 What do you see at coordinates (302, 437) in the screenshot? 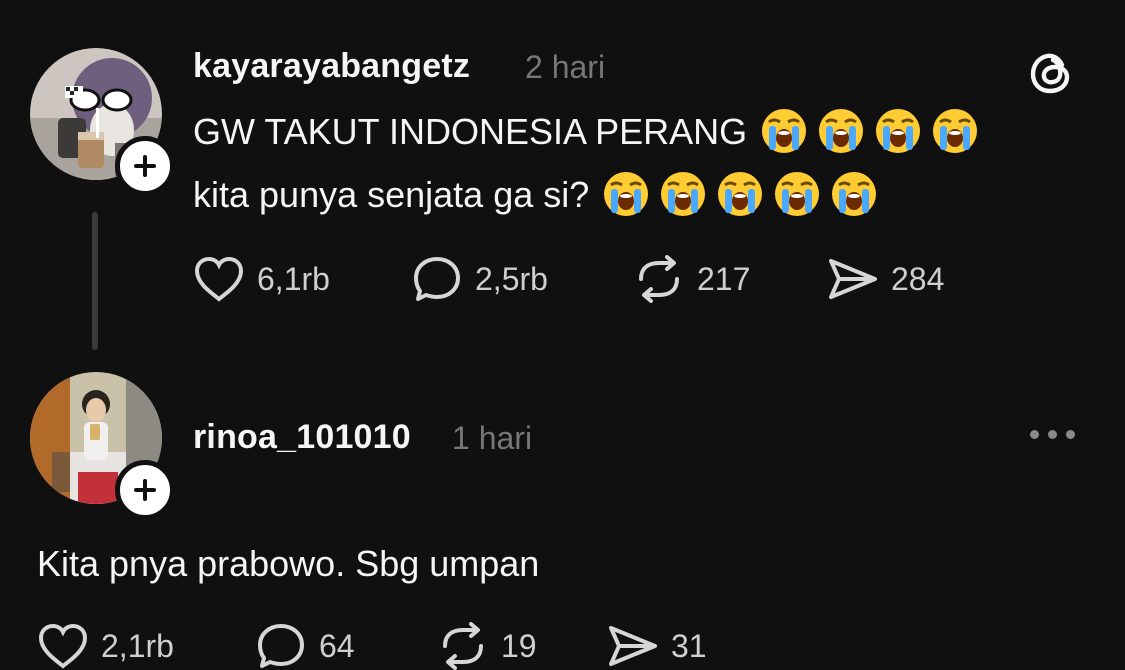
I see `username: rinoa_101010` at bounding box center [302, 437].